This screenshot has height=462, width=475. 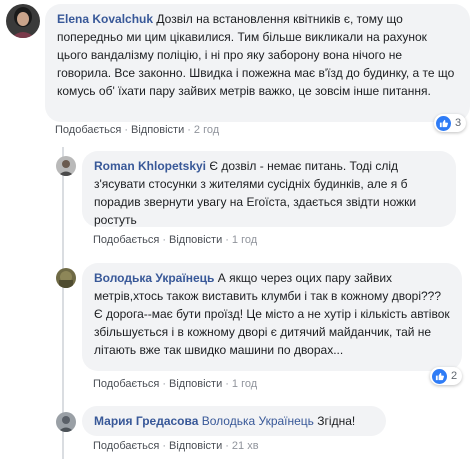 I want to click on reaction-number: 2, so click(x=454, y=376).